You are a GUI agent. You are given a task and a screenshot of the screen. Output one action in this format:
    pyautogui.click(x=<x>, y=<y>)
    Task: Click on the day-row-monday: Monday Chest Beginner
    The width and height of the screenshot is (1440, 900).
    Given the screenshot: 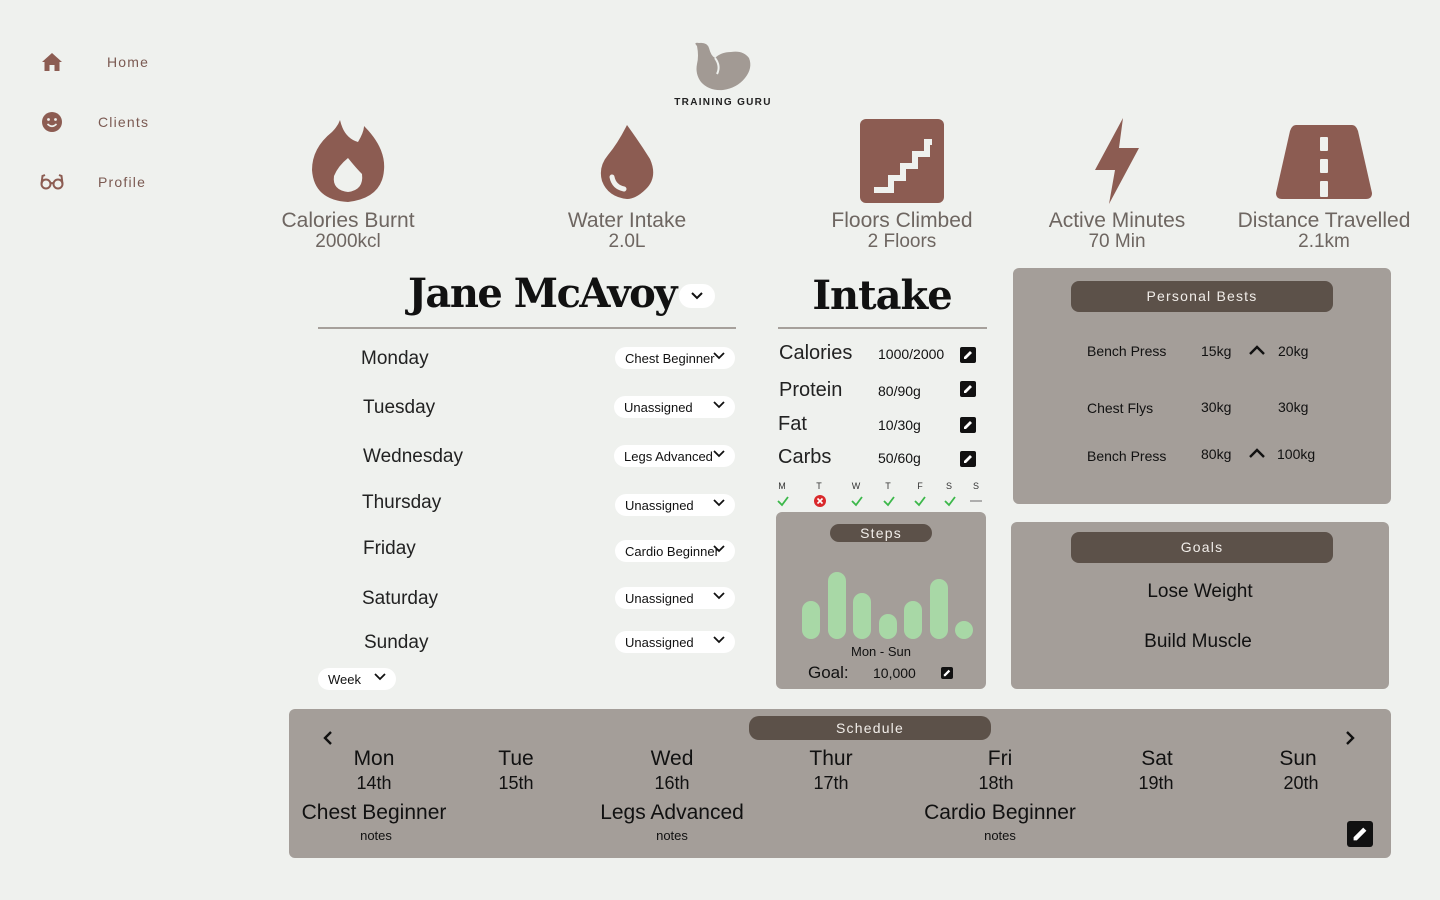 What is the action you would take?
    pyautogui.click(x=528, y=360)
    